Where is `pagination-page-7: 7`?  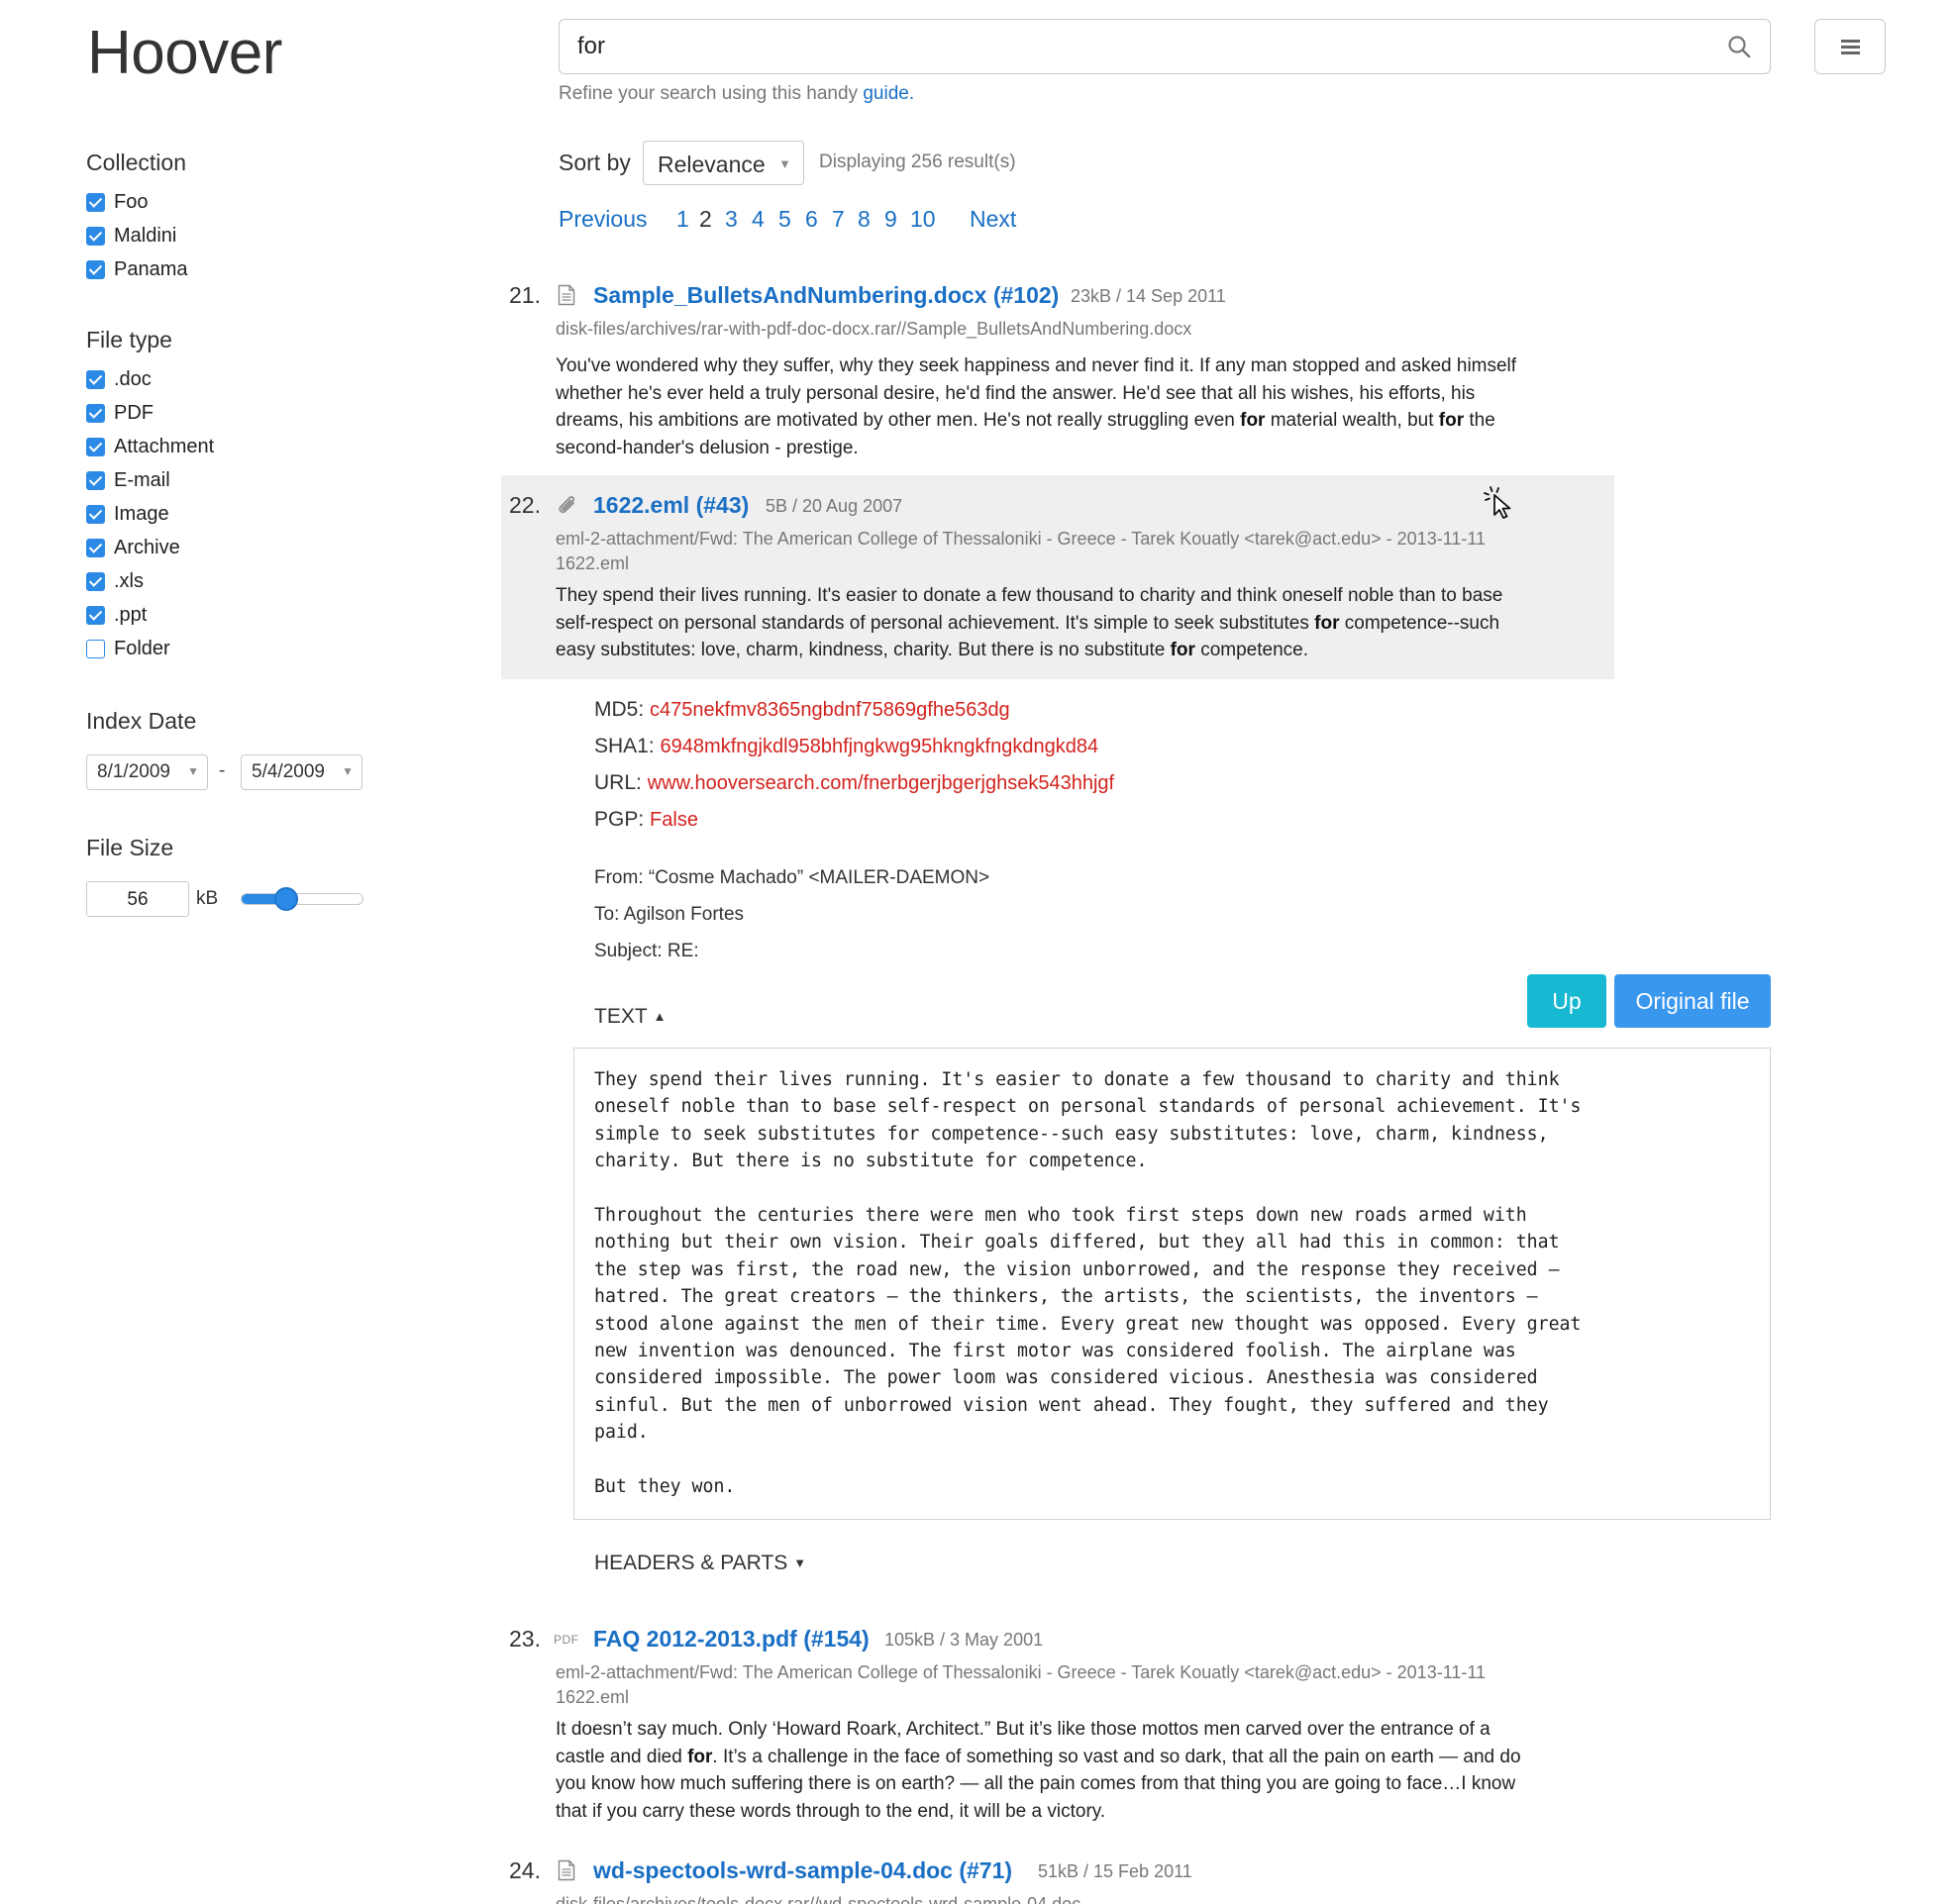 pagination-page-7: 7 is located at coordinates (838, 219).